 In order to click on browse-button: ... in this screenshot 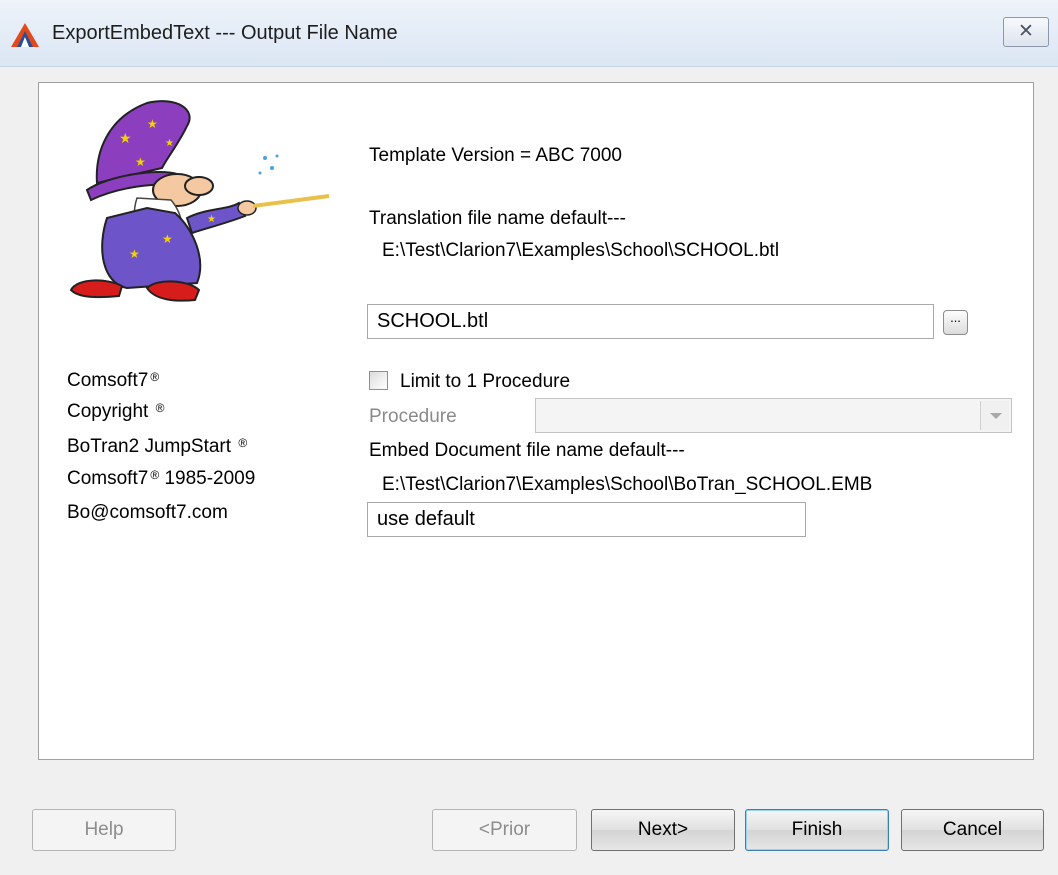, I will do `click(955, 322)`.